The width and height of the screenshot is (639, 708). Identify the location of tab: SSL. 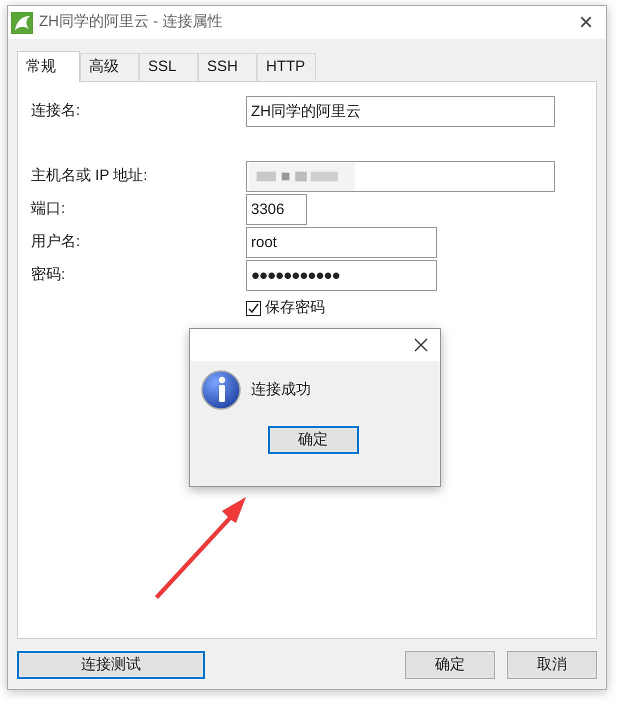
(168, 67).